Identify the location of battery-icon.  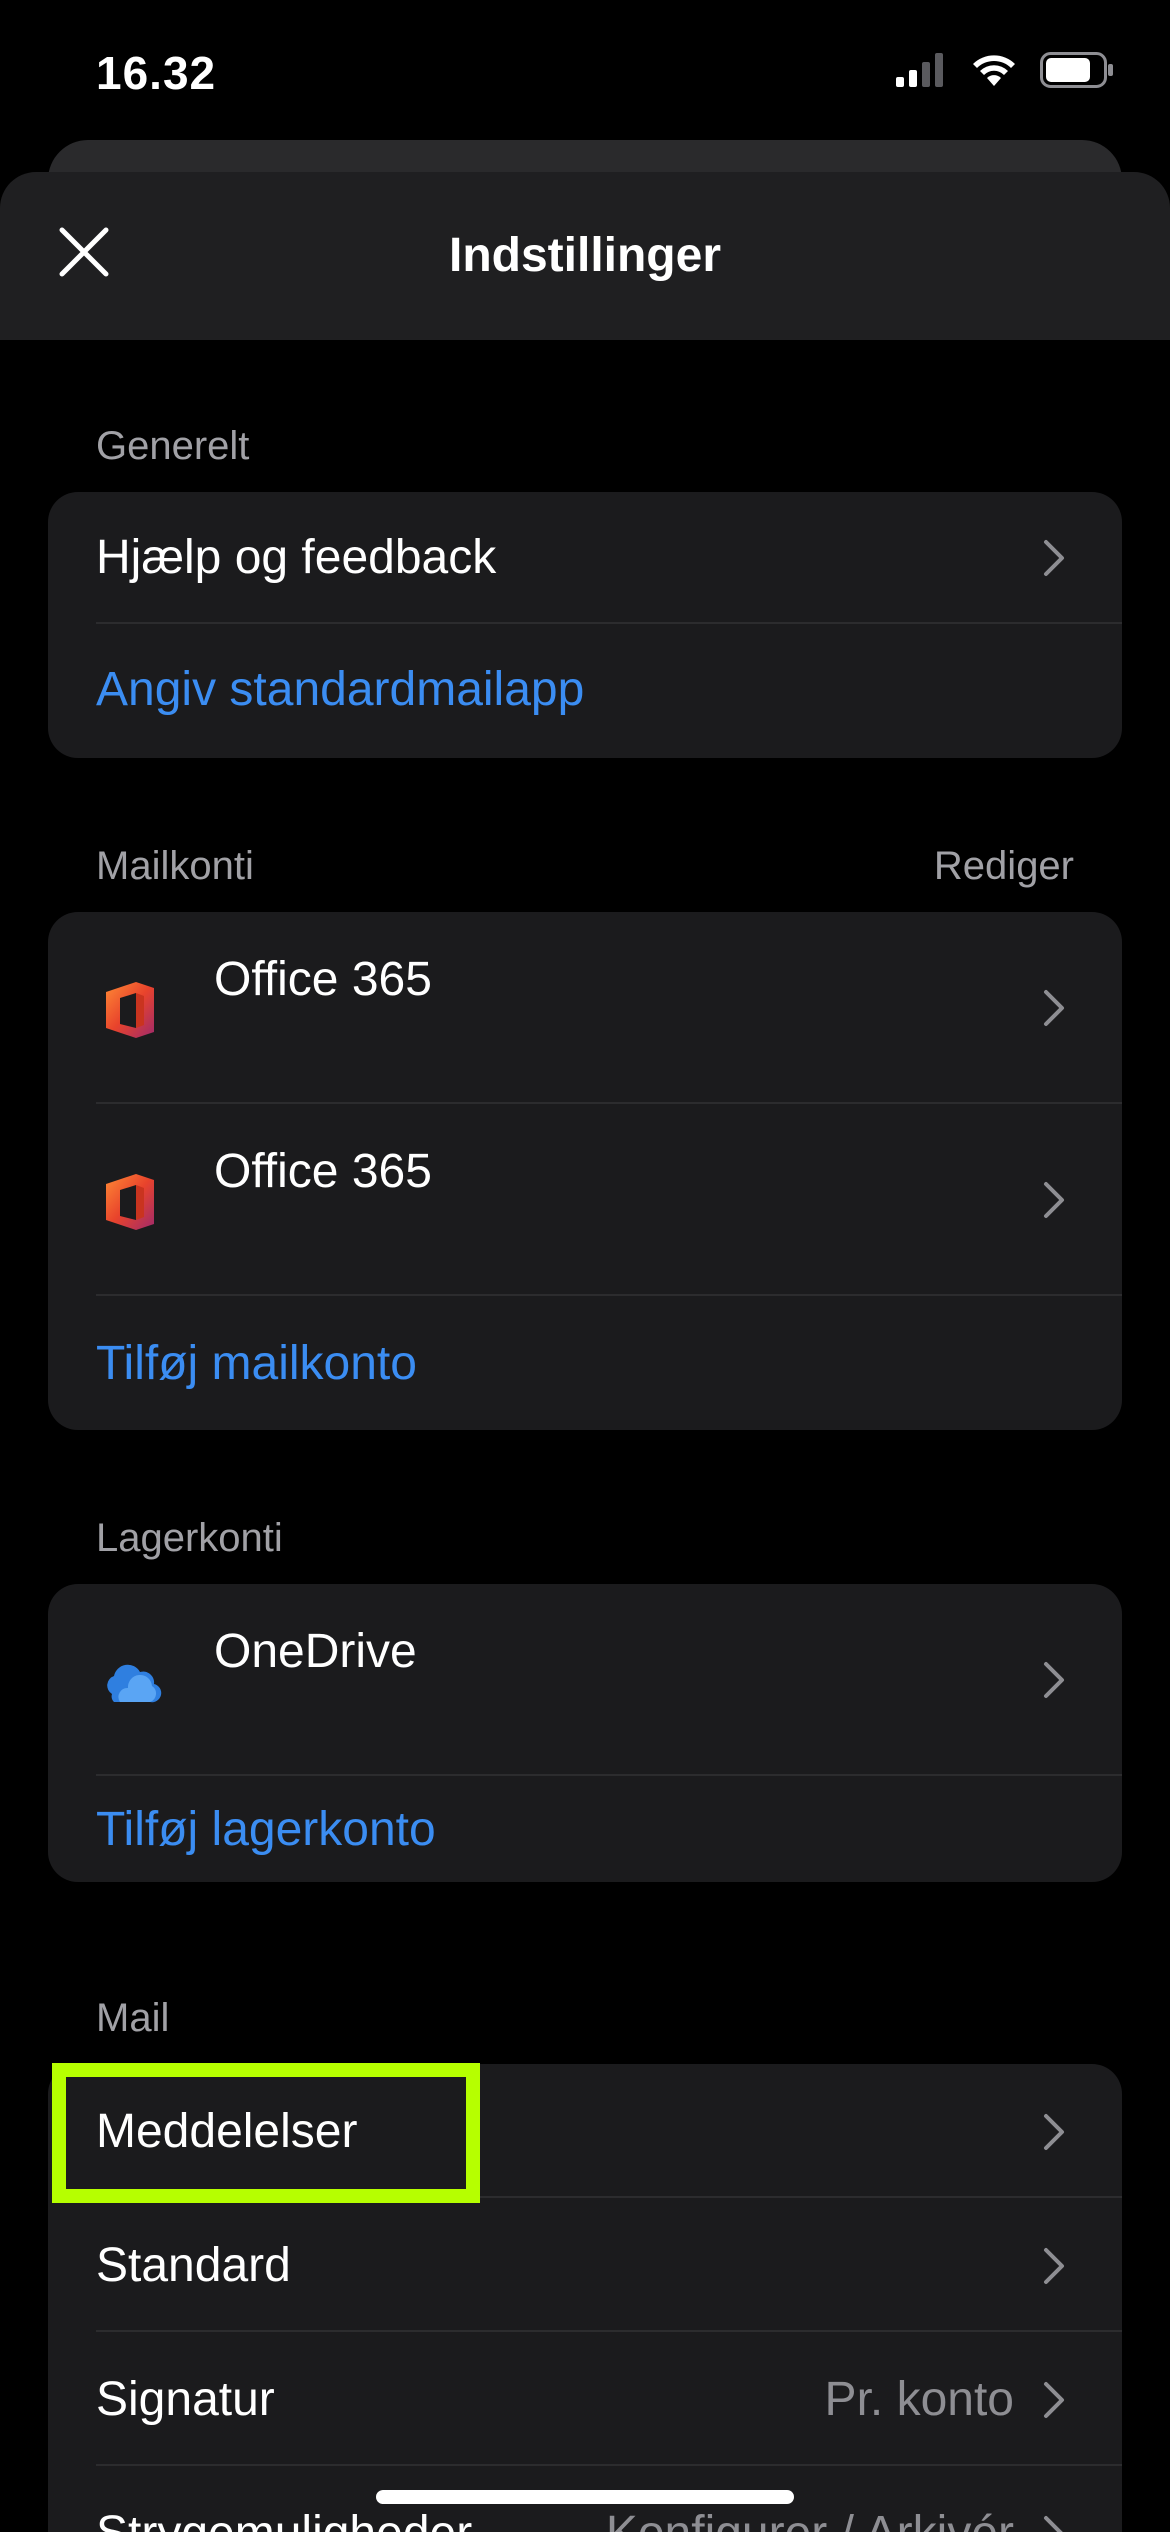
(1076, 70).